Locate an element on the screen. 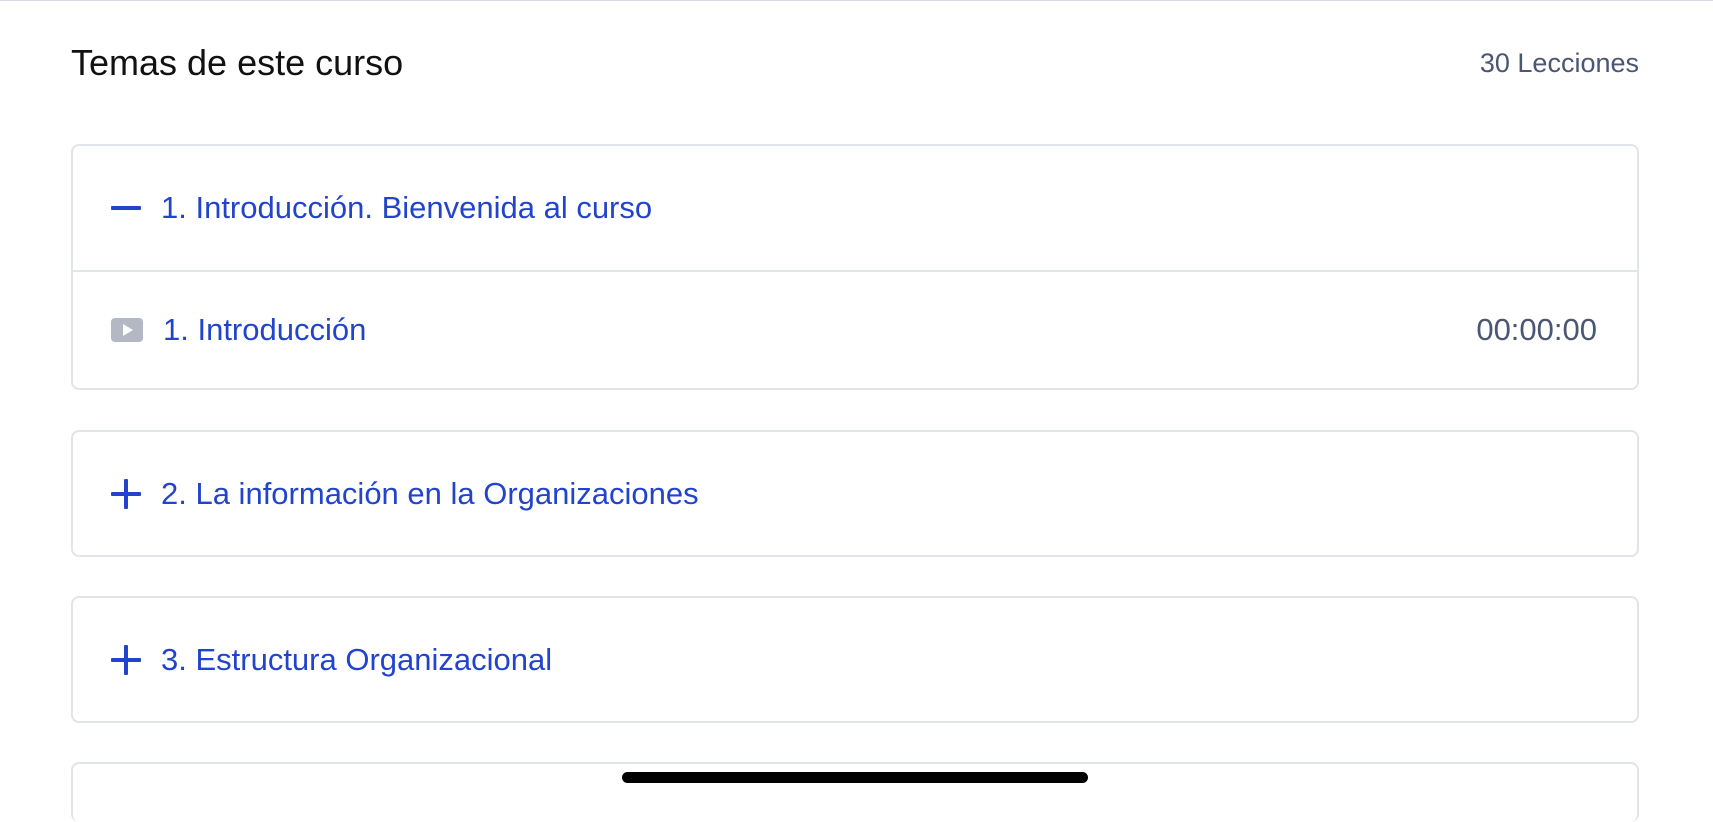 Image resolution: width=1713 pixels, height=822 pixels. course-section-2: 2. La información en la Organizaciones is located at coordinates (855, 493).